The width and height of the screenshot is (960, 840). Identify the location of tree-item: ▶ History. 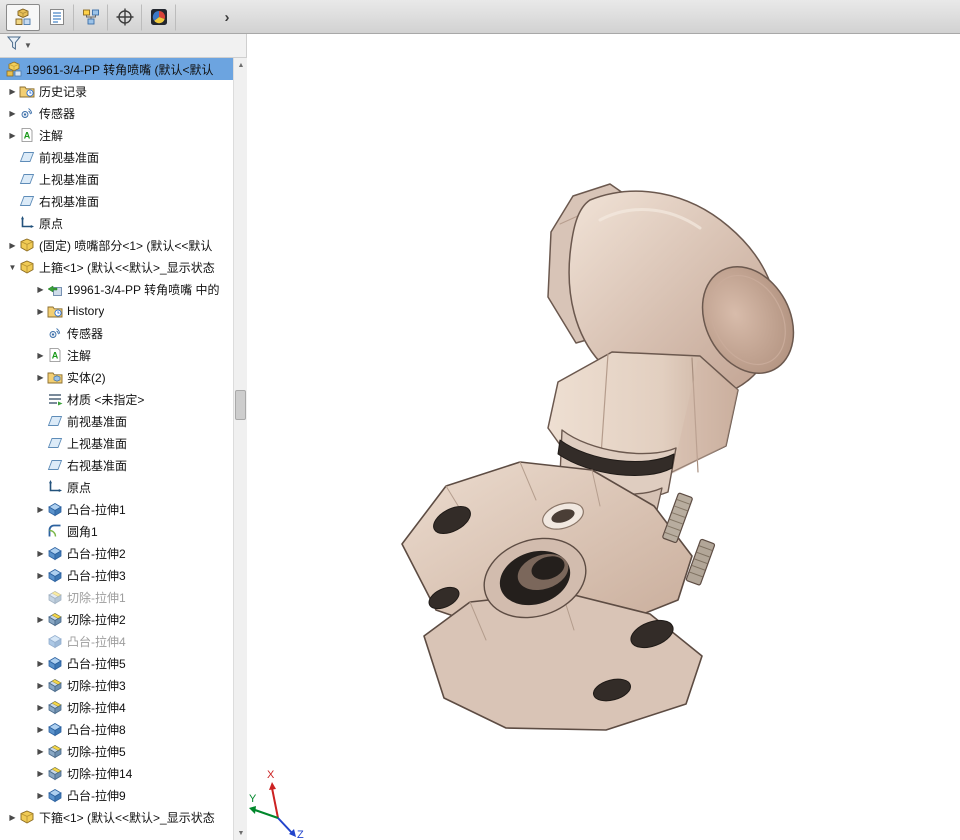
(116, 311).